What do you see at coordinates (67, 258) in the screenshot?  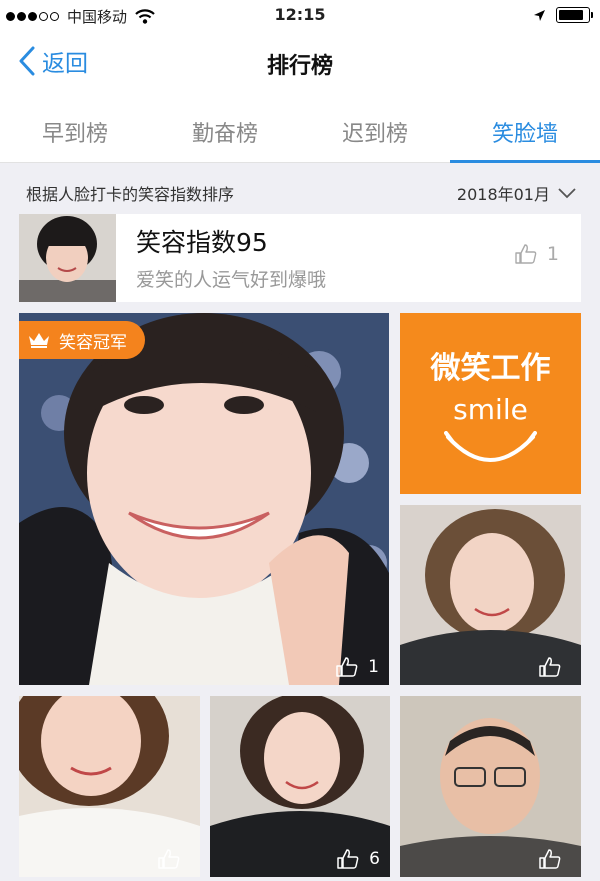 I see `avatar` at bounding box center [67, 258].